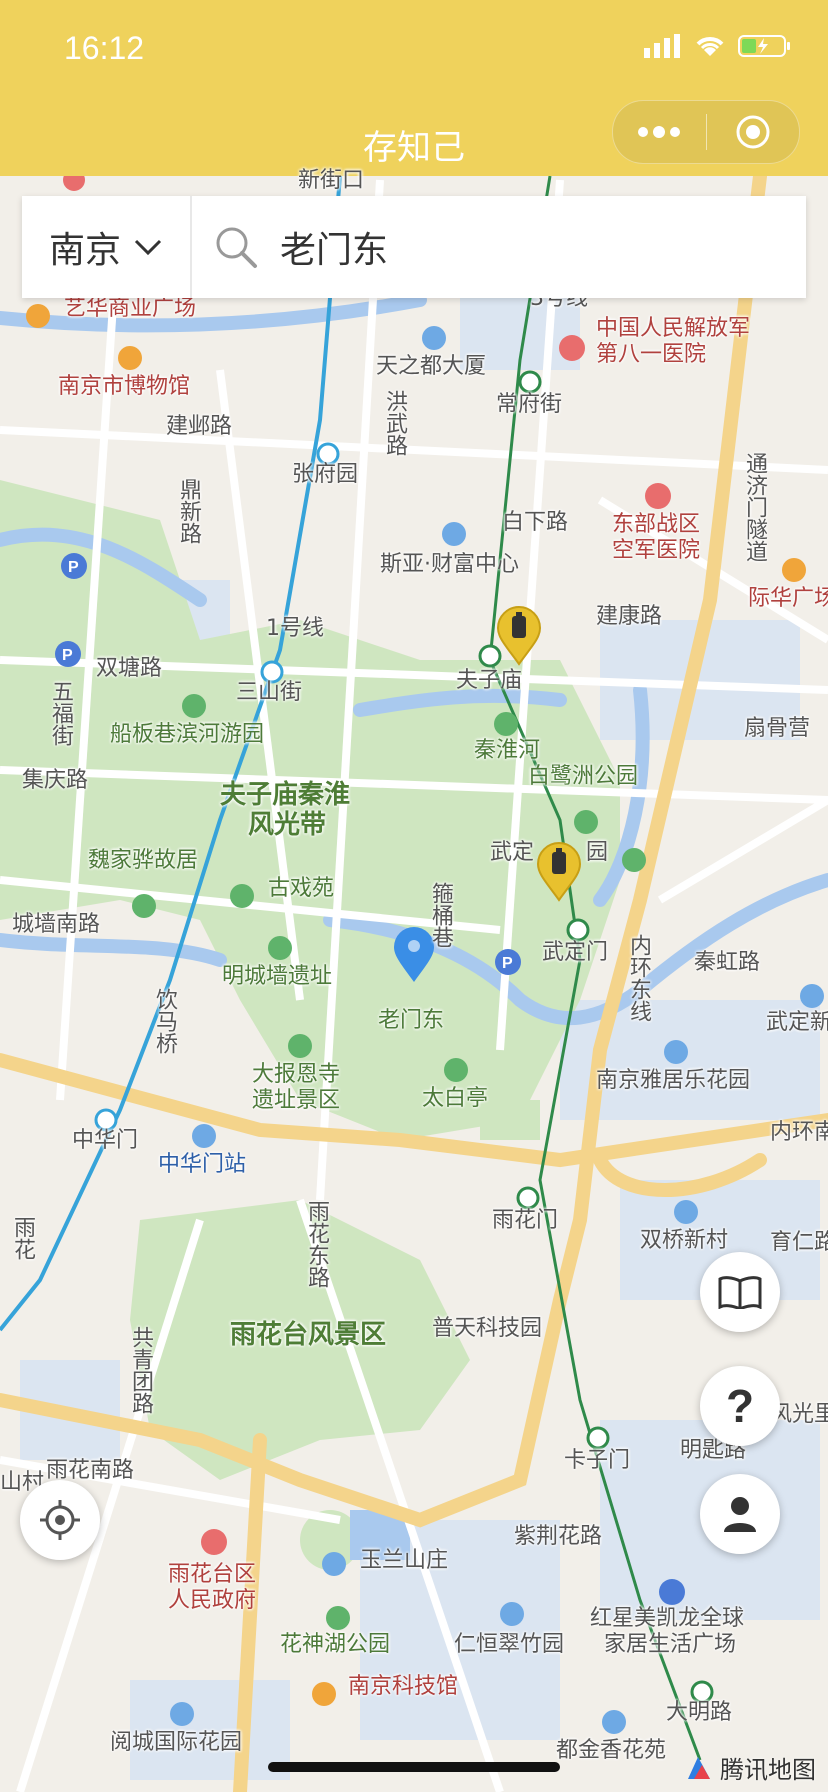 This screenshot has height=1792, width=828. What do you see at coordinates (431, 366) in the screenshot?
I see `map-label-tianzhidu: 天之都大厦` at bounding box center [431, 366].